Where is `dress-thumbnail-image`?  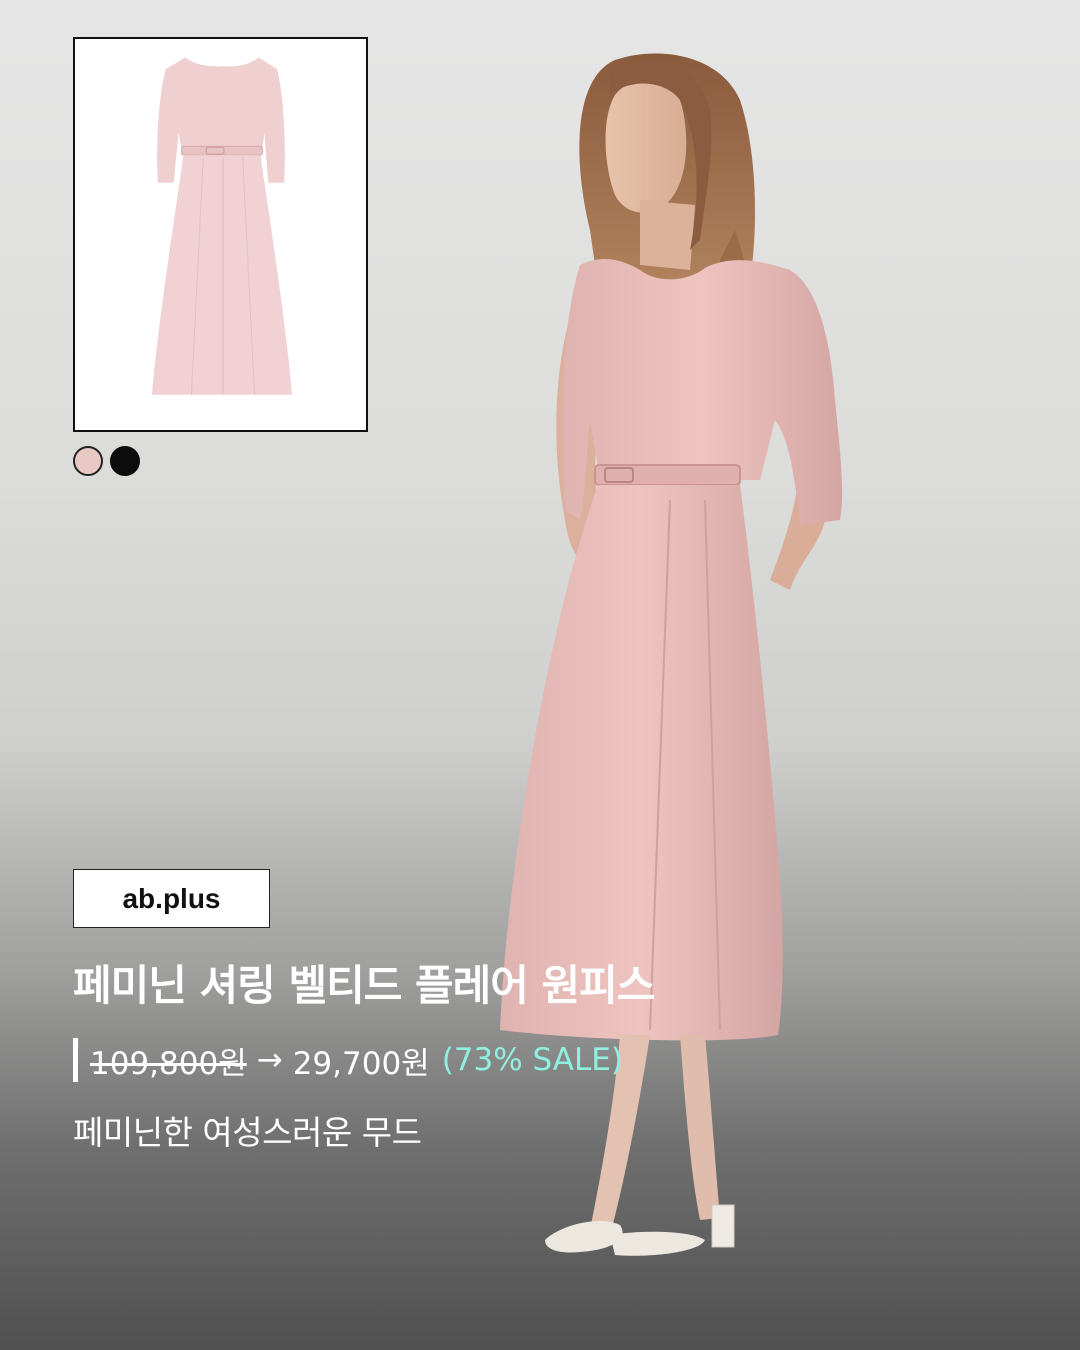
dress-thumbnail-image is located at coordinates (222, 226).